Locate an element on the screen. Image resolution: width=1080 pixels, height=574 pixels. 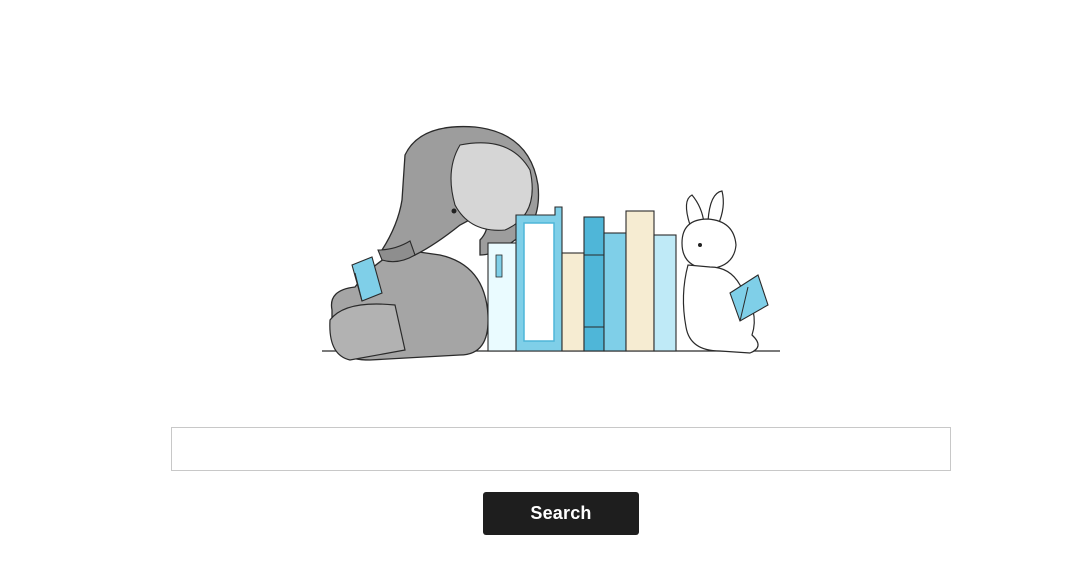
books-row is located at coordinates (582, 279).